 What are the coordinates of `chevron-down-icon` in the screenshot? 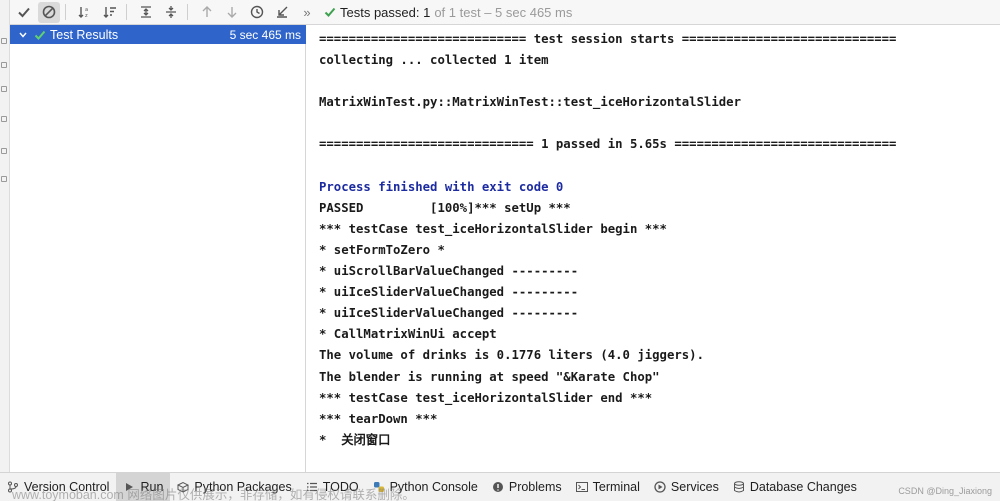 It's located at (23, 35).